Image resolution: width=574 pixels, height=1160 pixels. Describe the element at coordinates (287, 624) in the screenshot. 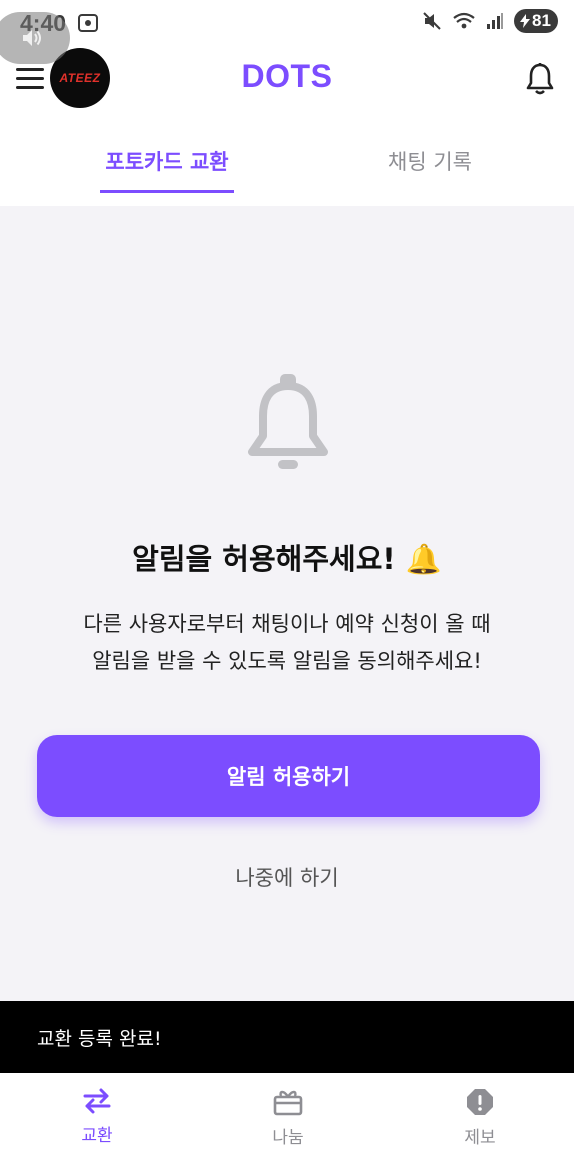

I see `notice-description-line: 다른 사용자로부터 채팅이나 예약 신청이 올 때` at that location.